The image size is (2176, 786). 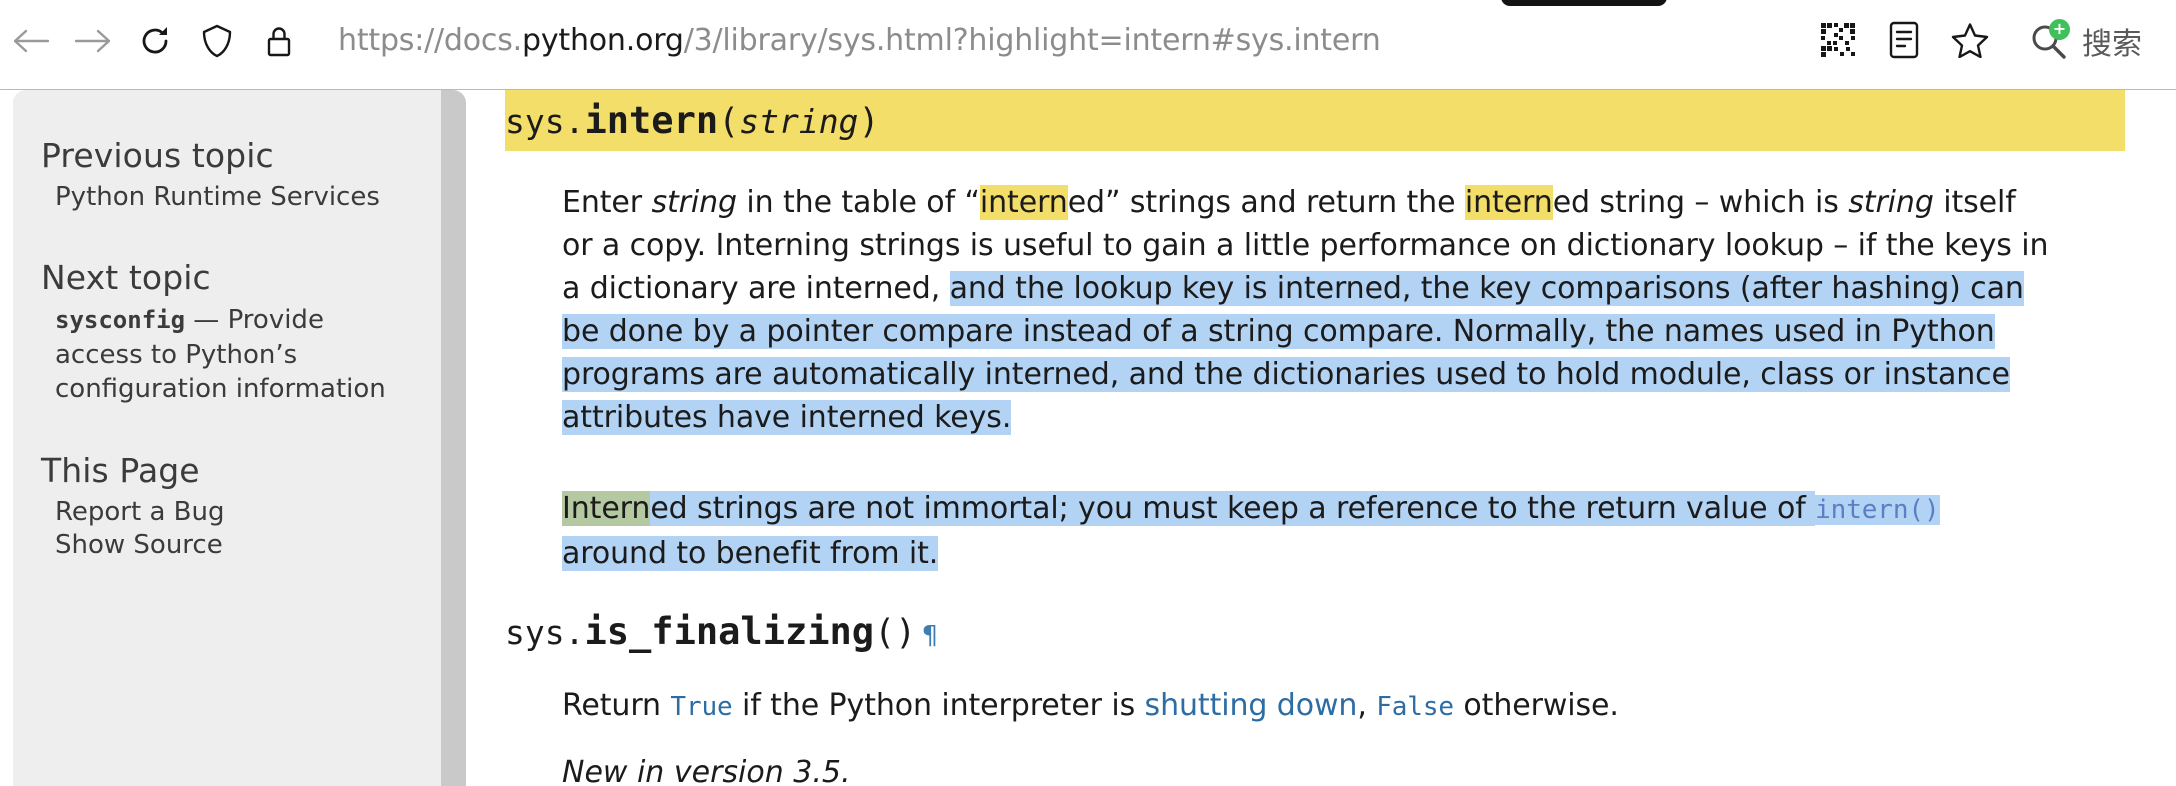 I want to click on code-link-intern: intern(), so click(x=1877, y=509).